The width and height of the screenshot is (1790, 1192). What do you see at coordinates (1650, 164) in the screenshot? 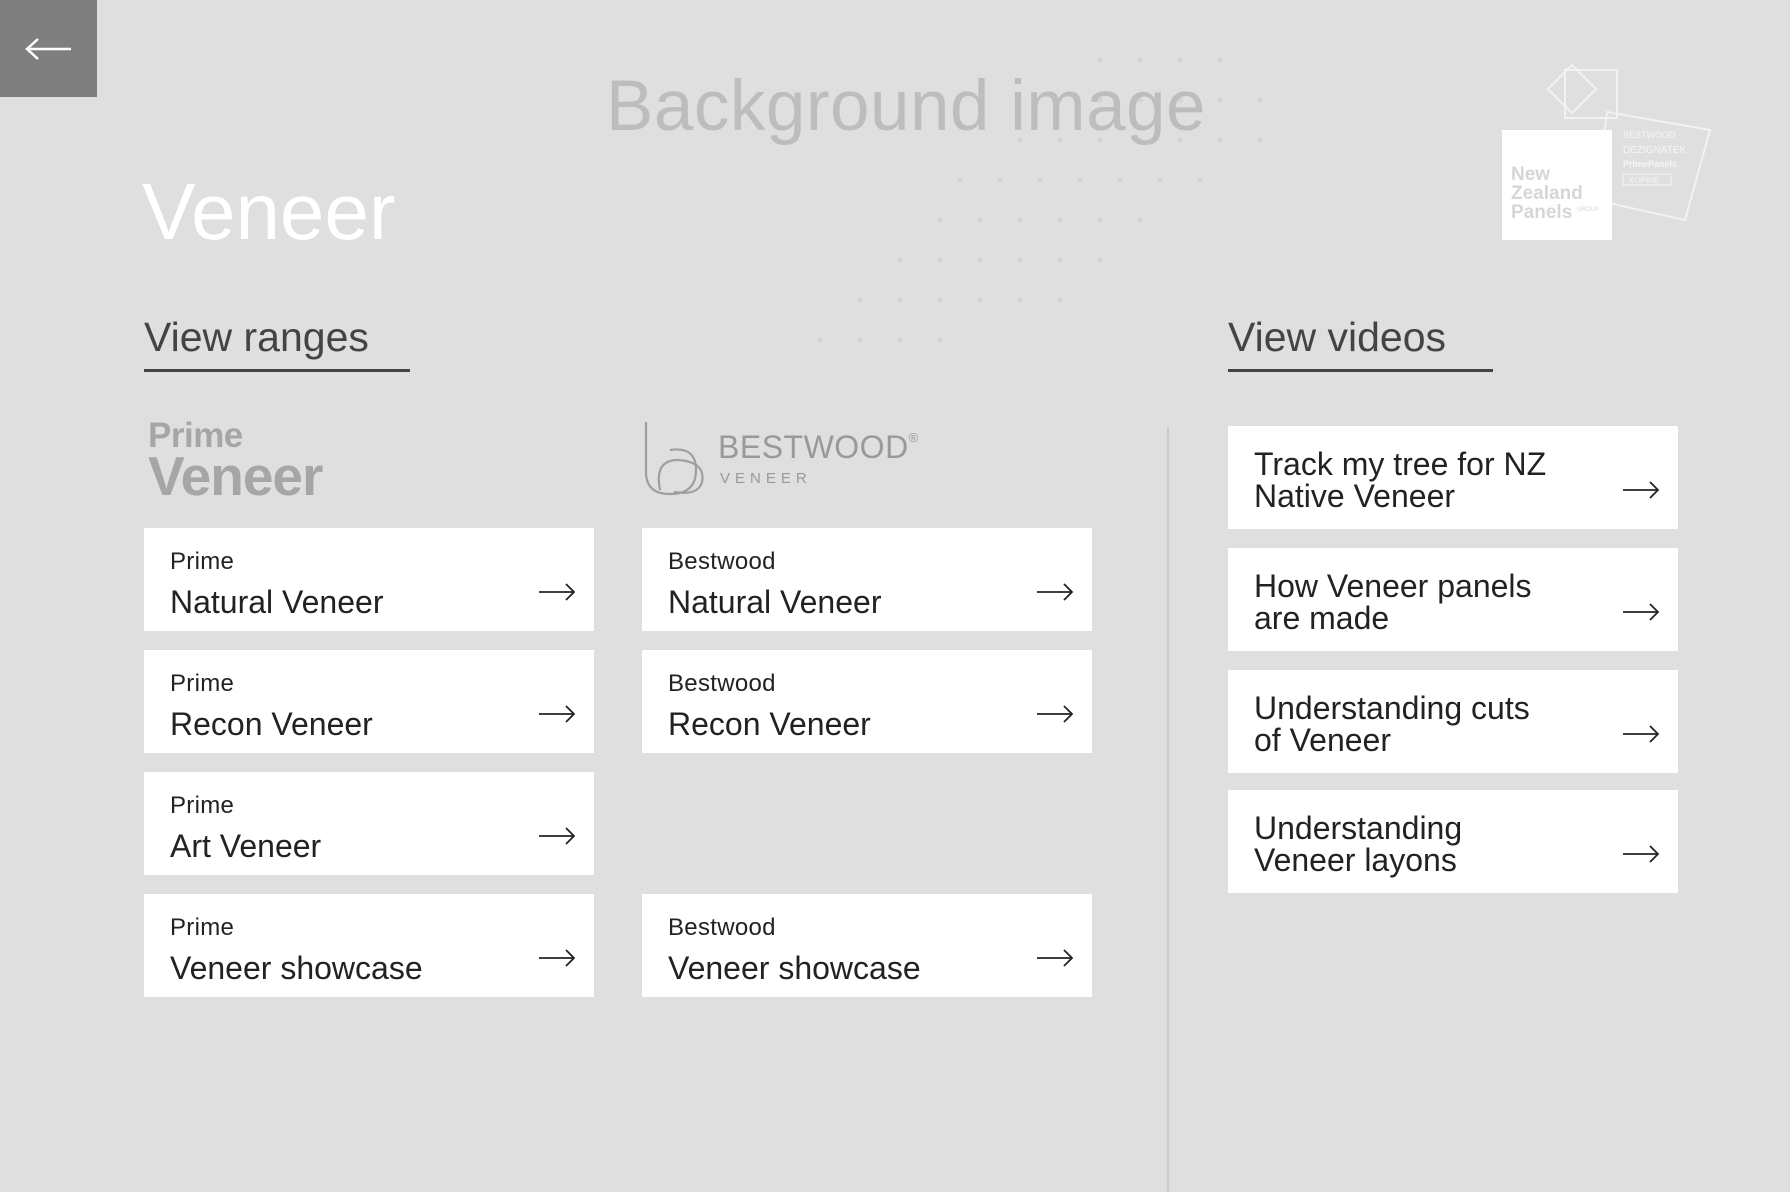
I see `svg-text: PrimePanels` at bounding box center [1650, 164].